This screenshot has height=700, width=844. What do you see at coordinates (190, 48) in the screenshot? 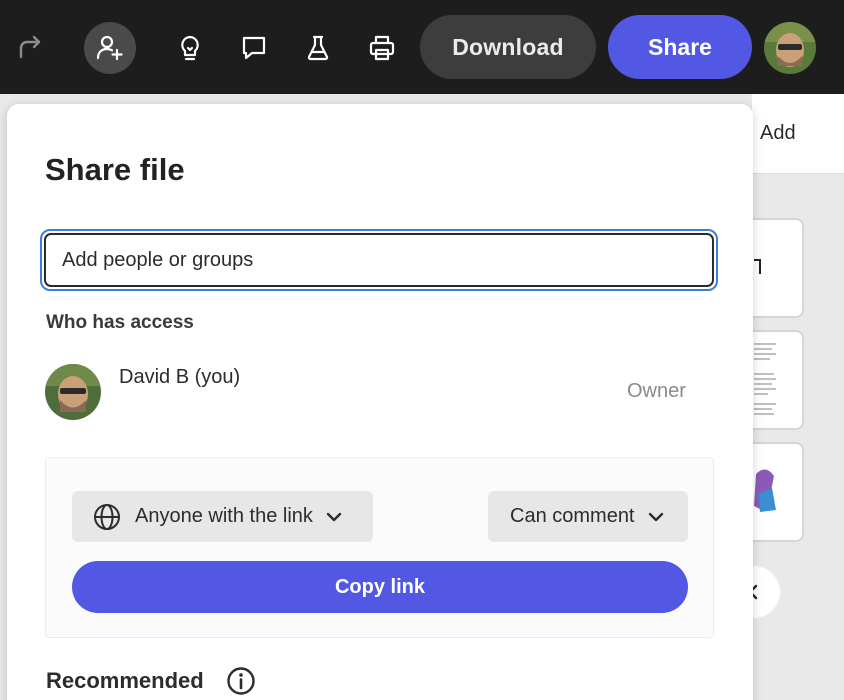
I see `lightbulb-icon` at bounding box center [190, 48].